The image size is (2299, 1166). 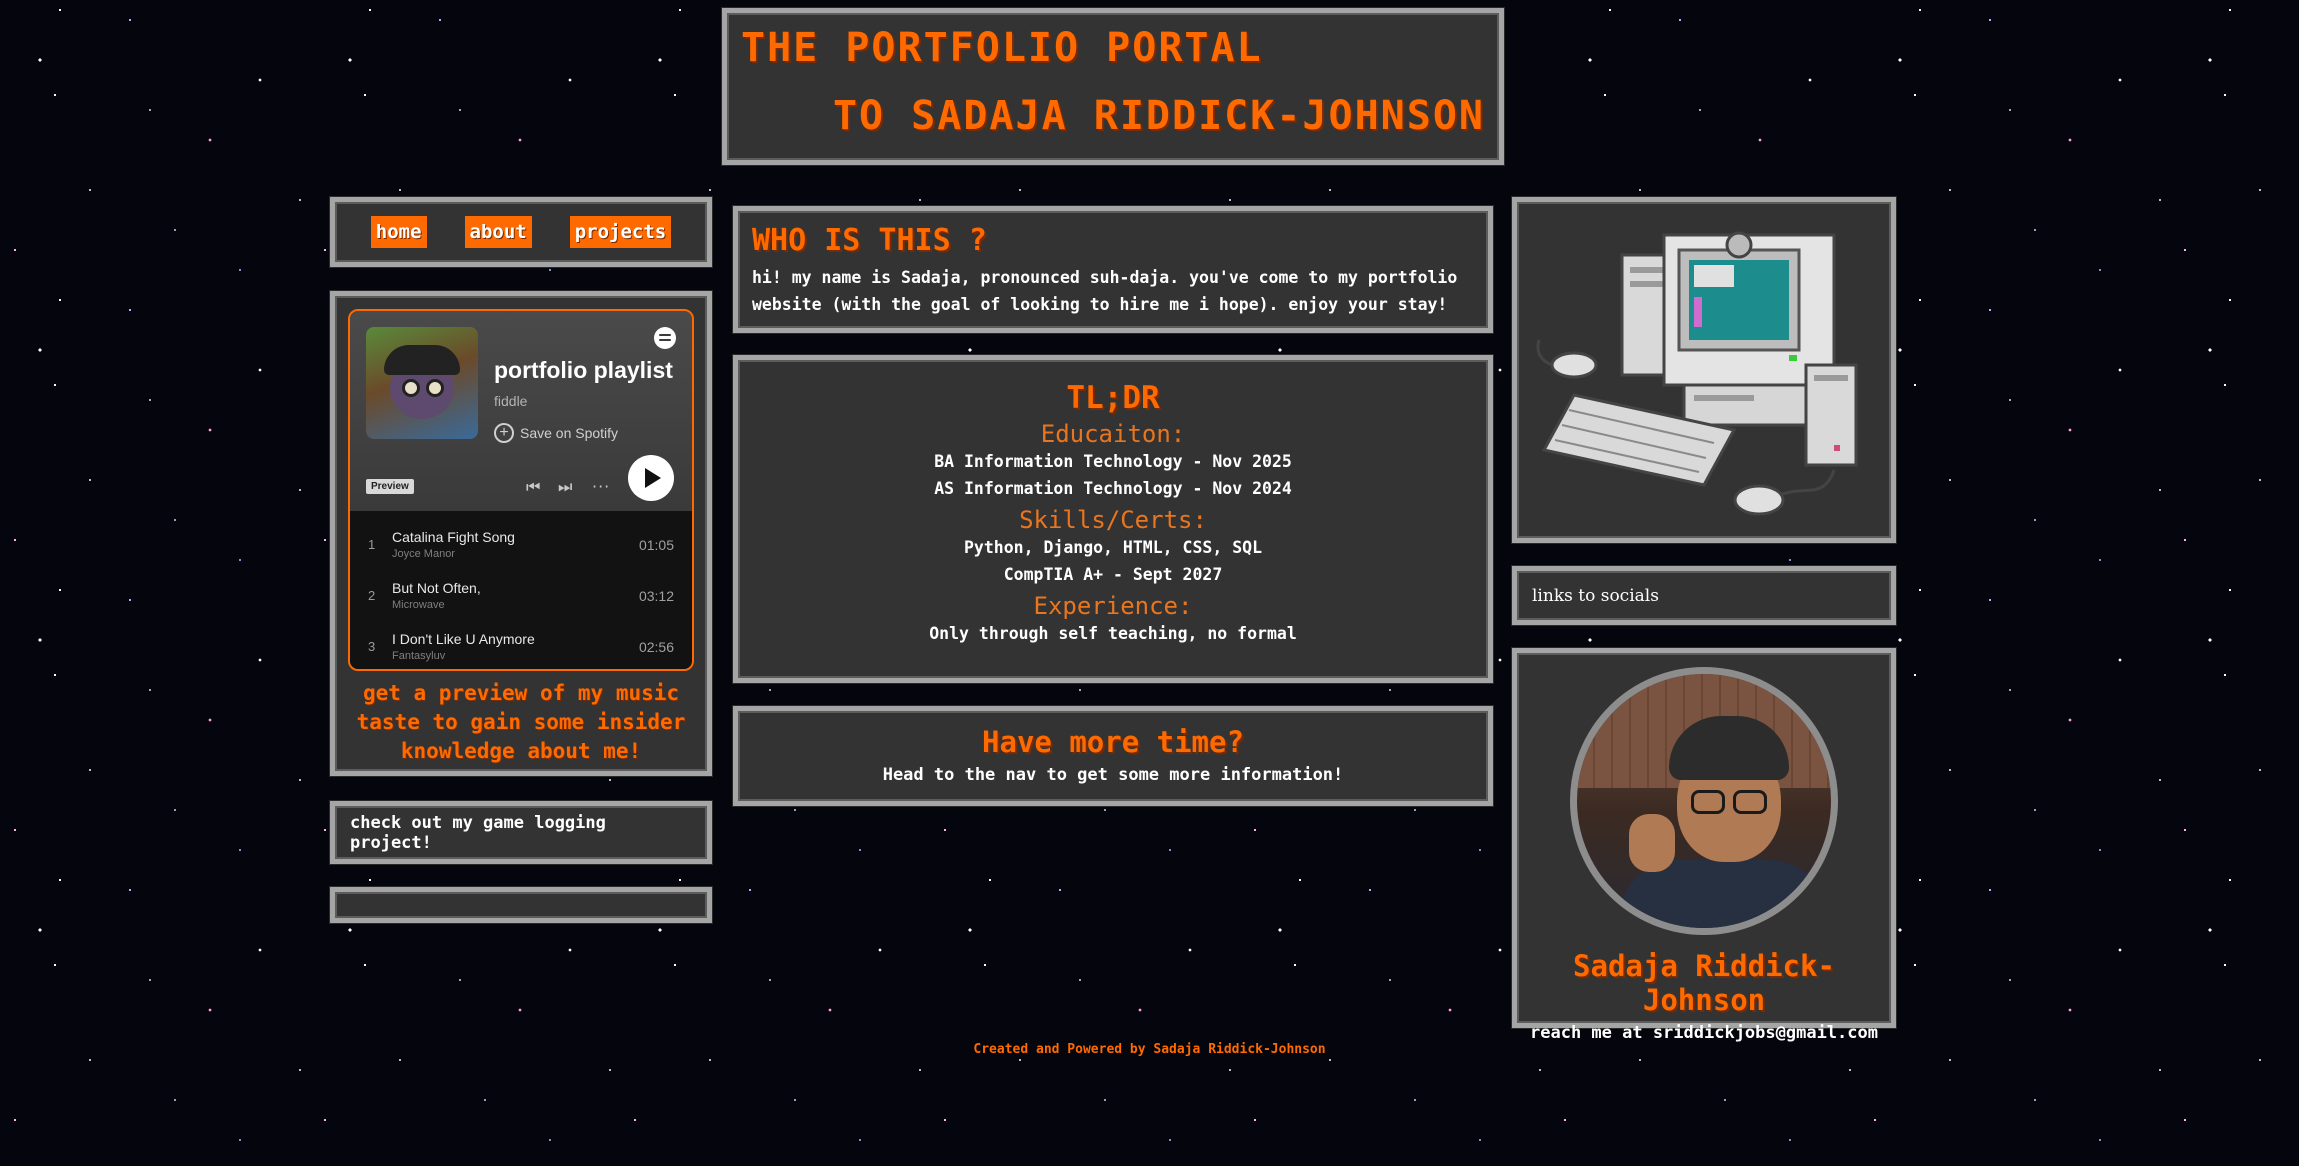 What do you see at coordinates (510, 401) in the screenshot?
I see `playlist-owner: fiddle` at bounding box center [510, 401].